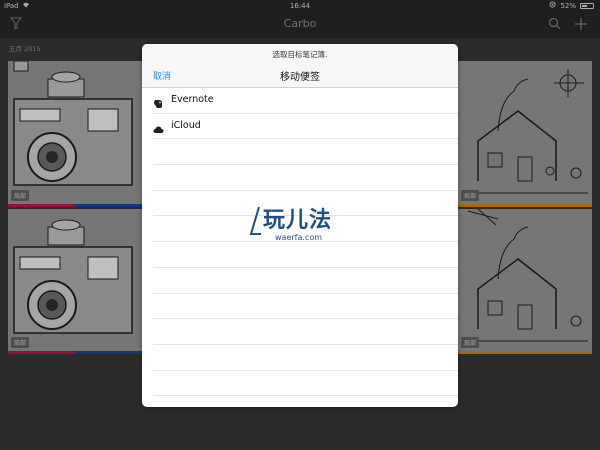 The height and width of the screenshot is (450, 600). What do you see at coordinates (300, 66) in the screenshot?
I see `modal-header: 选取目标笔记簿. 取消 移动便签` at bounding box center [300, 66].